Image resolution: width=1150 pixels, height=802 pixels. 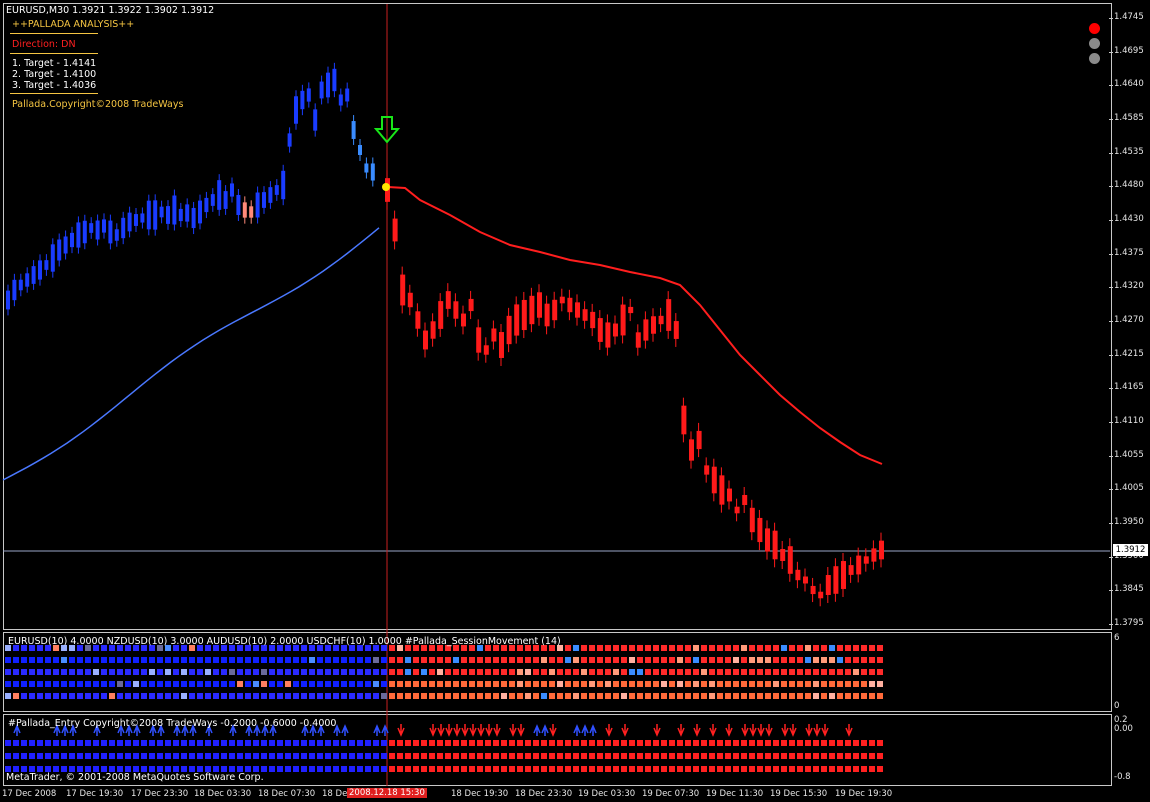 What do you see at coordinates (54, 85) in the screenshot?
I see `target-3: 3. Target - 1.4036` at bounding box center [54, 85].